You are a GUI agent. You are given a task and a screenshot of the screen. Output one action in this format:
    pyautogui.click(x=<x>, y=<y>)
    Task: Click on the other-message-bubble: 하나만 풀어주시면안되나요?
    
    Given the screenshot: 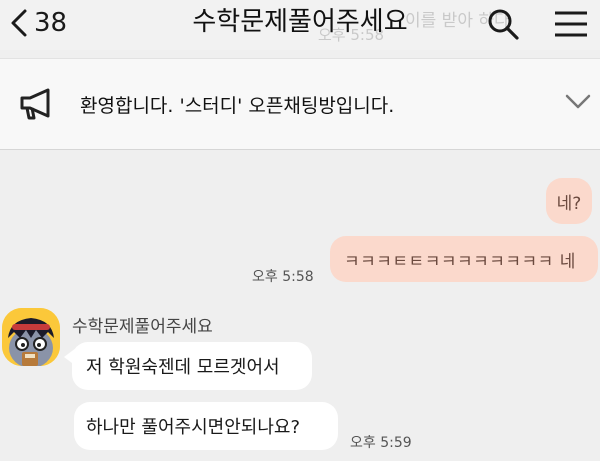 What is the action you would take?
    pyautogui.click(x=206, y=426)
    